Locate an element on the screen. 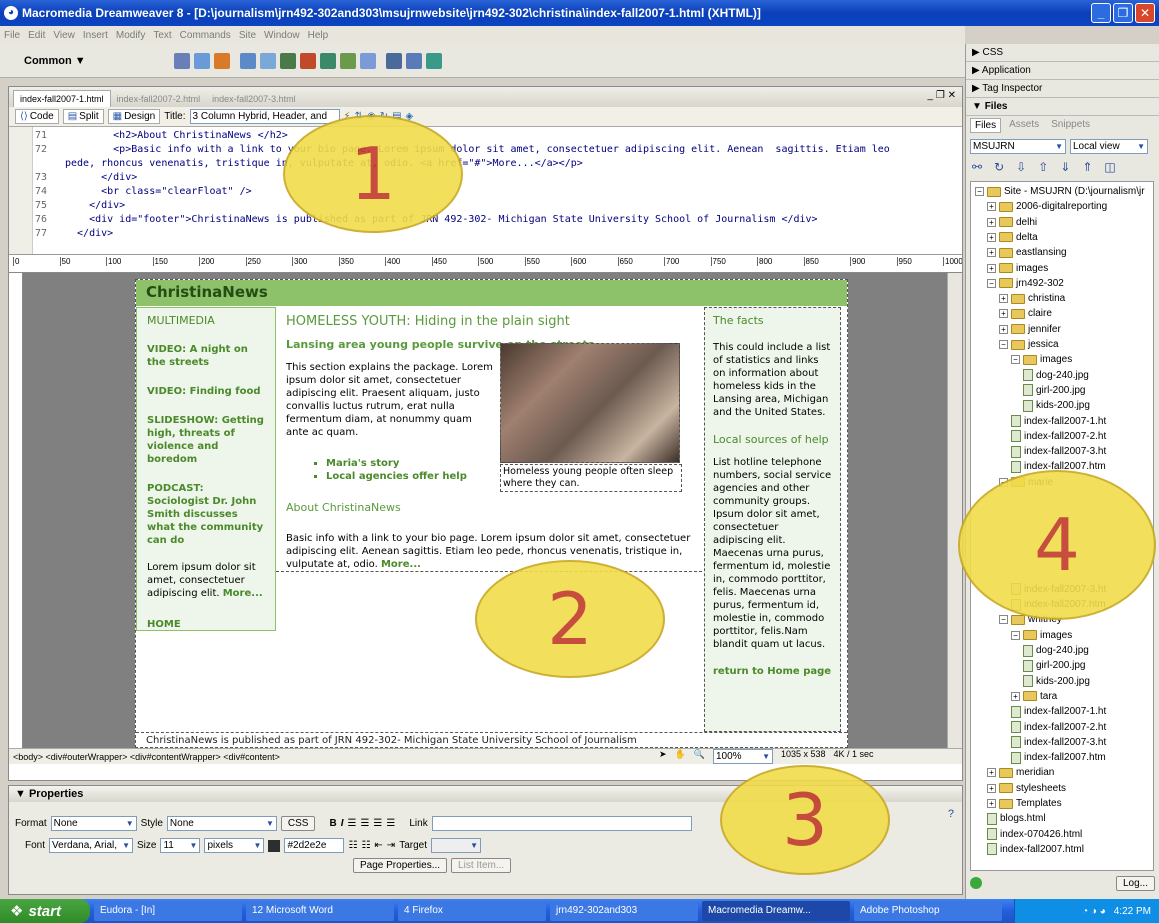 The height and width of the screenshot is (923, 1159). align-center-icon: ☰ is located at coordinates (364, 823).